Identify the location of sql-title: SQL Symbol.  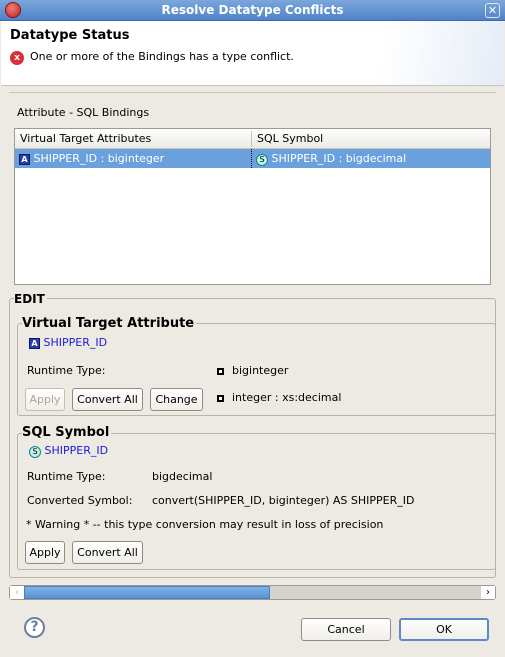
(67, 432).